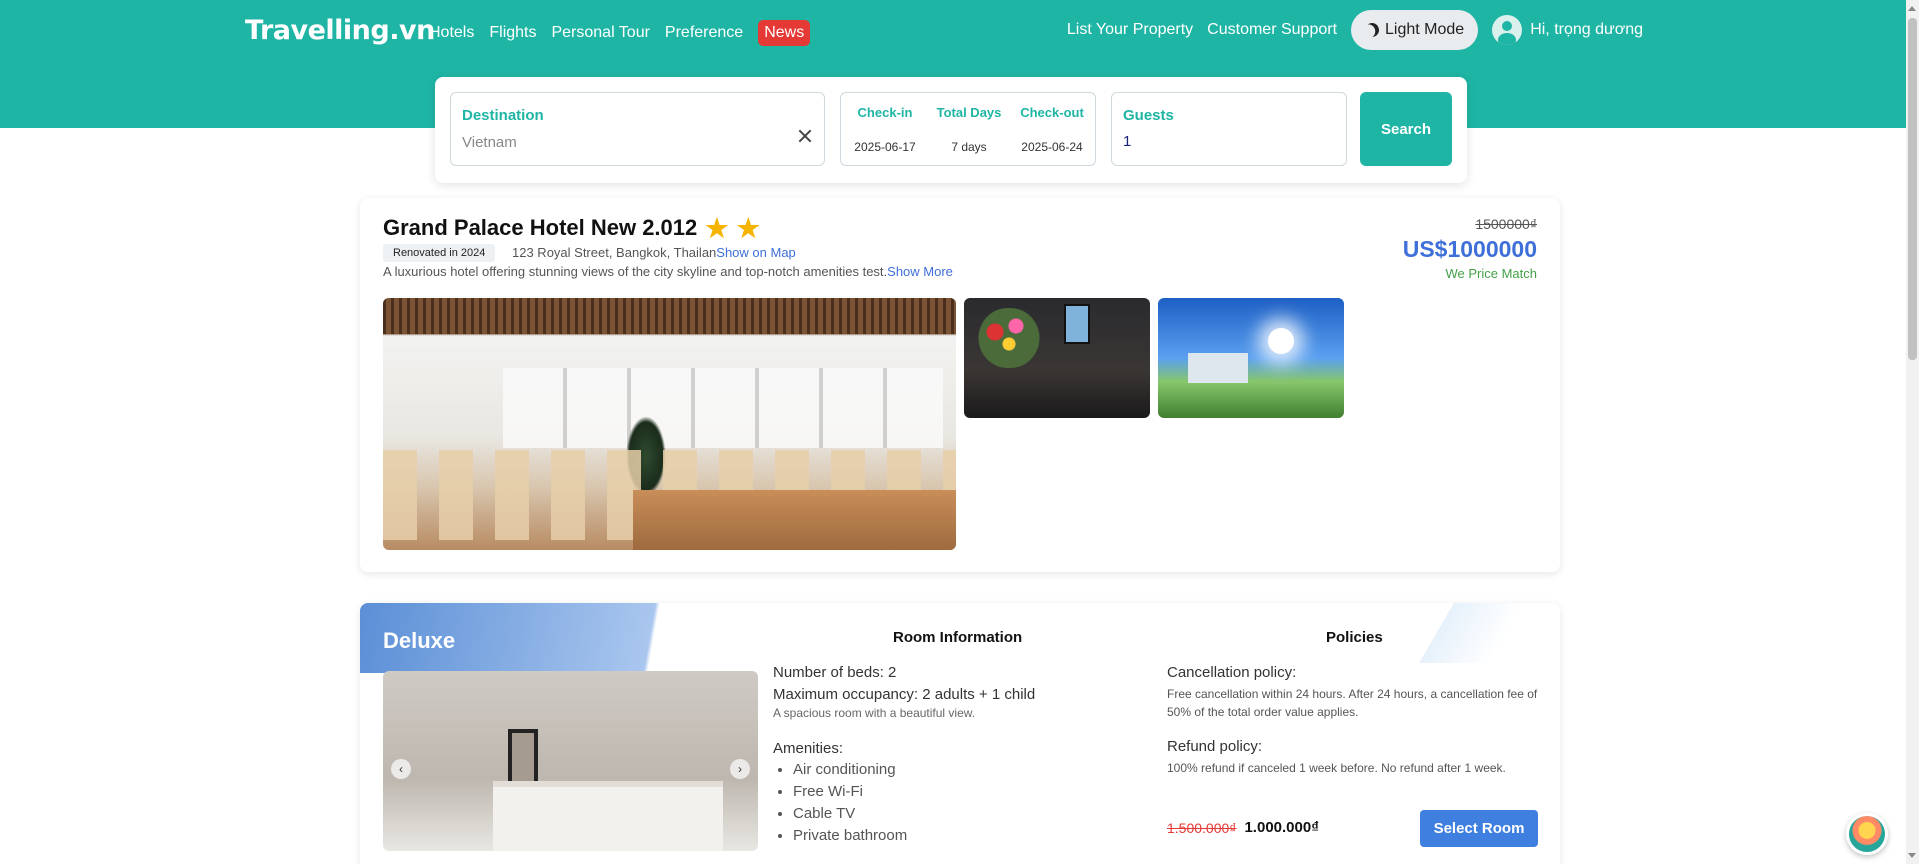 The width and height of the screenshot is (1919, 864). I want to click on chevron-left-icon: ‹, so click(401, 769).